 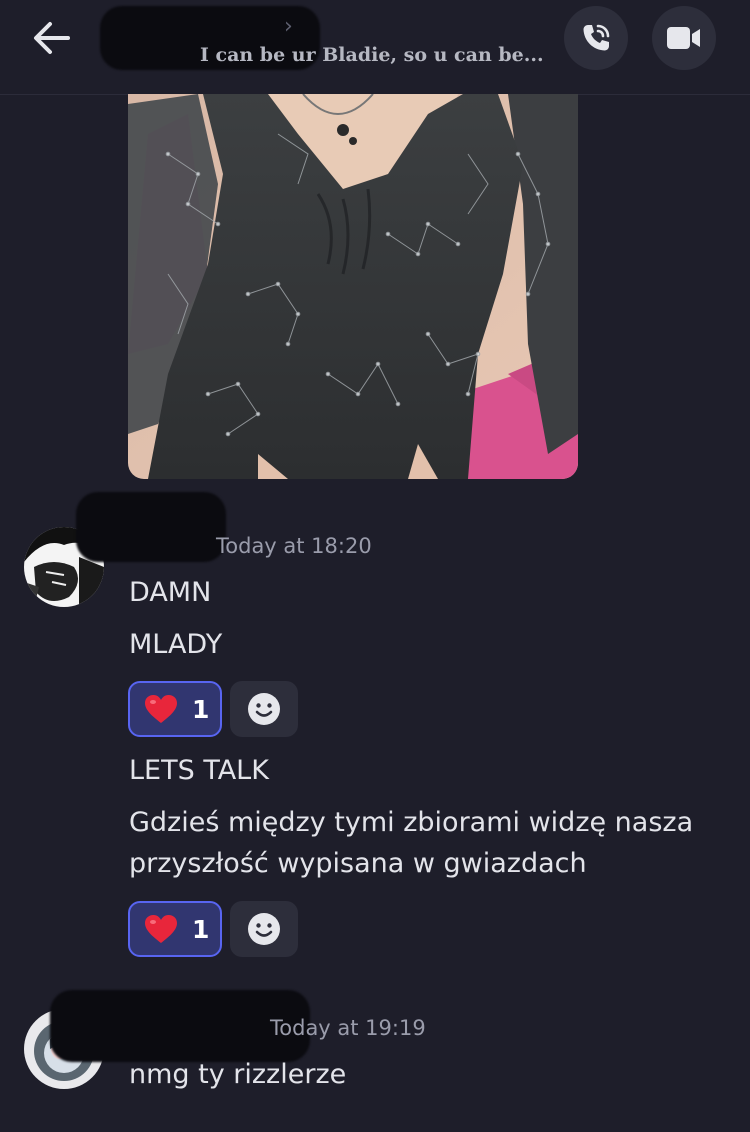 I want to click on phone-call-icon, so click(x=596, y=37).